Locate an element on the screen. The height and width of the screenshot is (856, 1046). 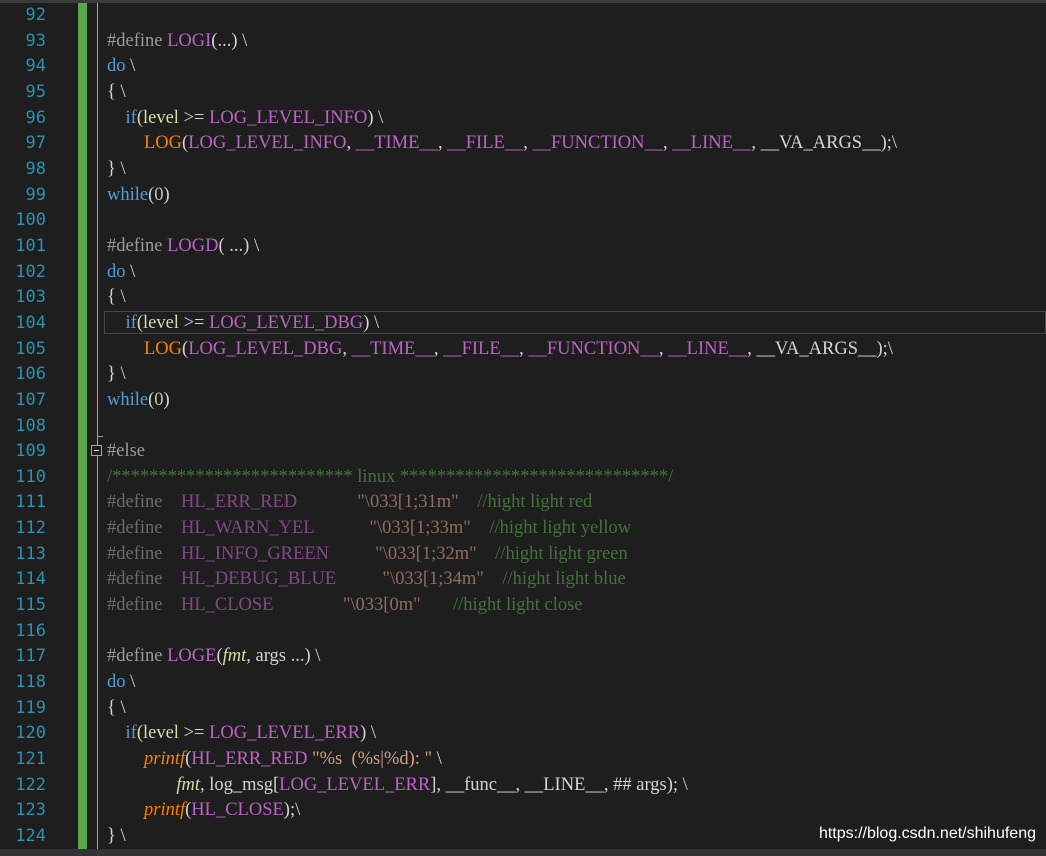
code-line: printf(HL_CLOSE);\ is located at coordinates (572, 811).